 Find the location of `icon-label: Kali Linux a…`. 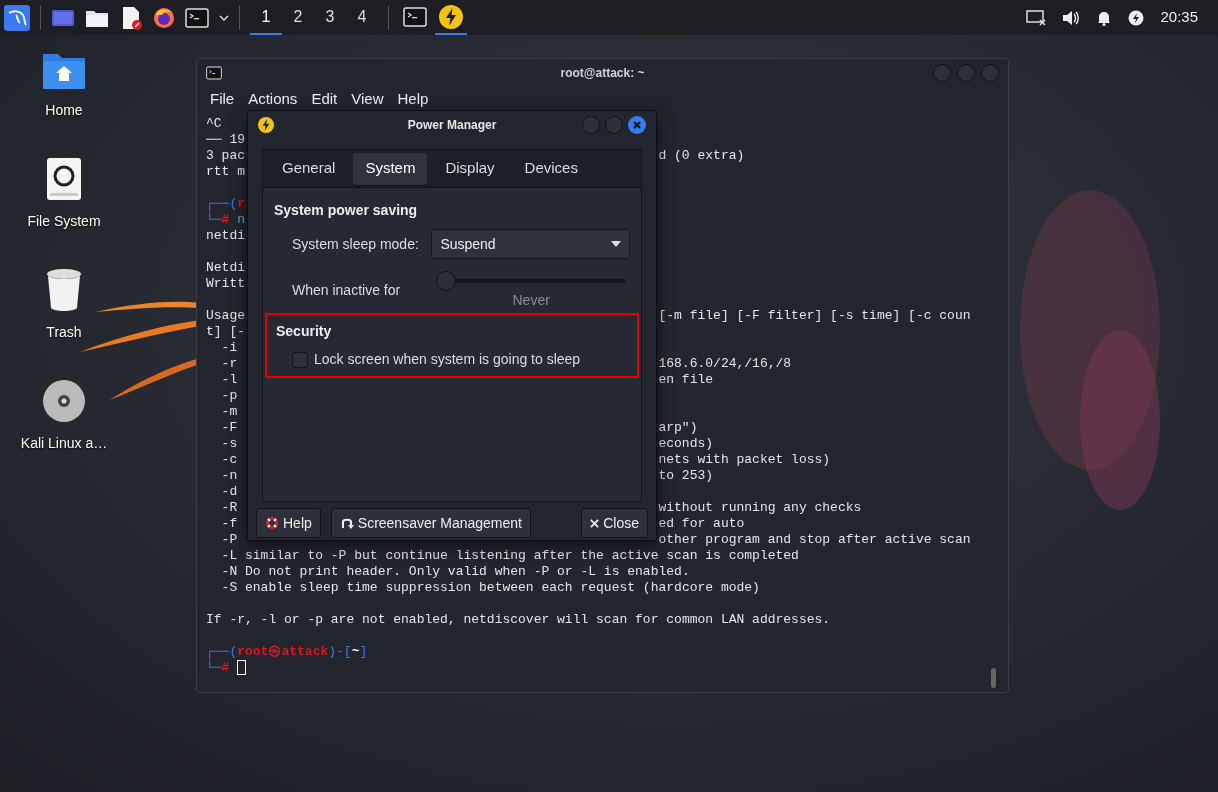

icon-label: Kali Linux a… is located at coordinates (64, 443).